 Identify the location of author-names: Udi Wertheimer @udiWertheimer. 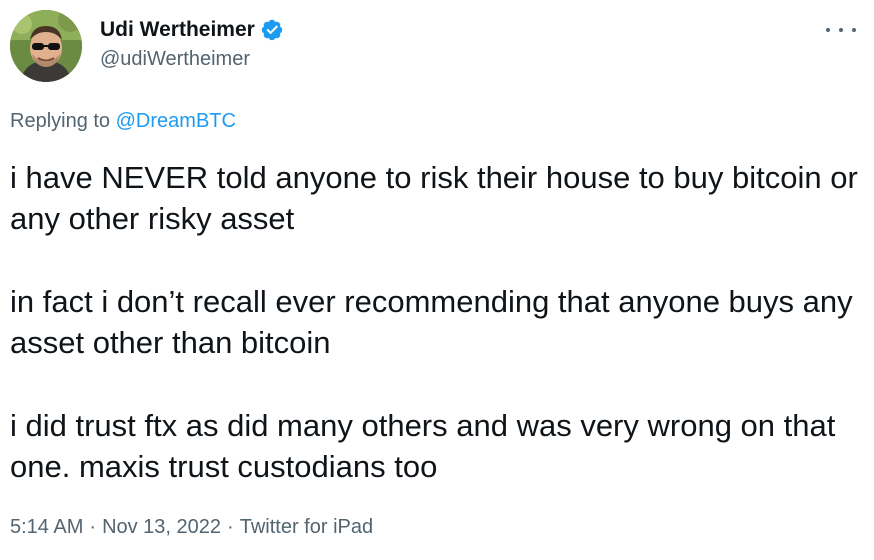
(192, 43).